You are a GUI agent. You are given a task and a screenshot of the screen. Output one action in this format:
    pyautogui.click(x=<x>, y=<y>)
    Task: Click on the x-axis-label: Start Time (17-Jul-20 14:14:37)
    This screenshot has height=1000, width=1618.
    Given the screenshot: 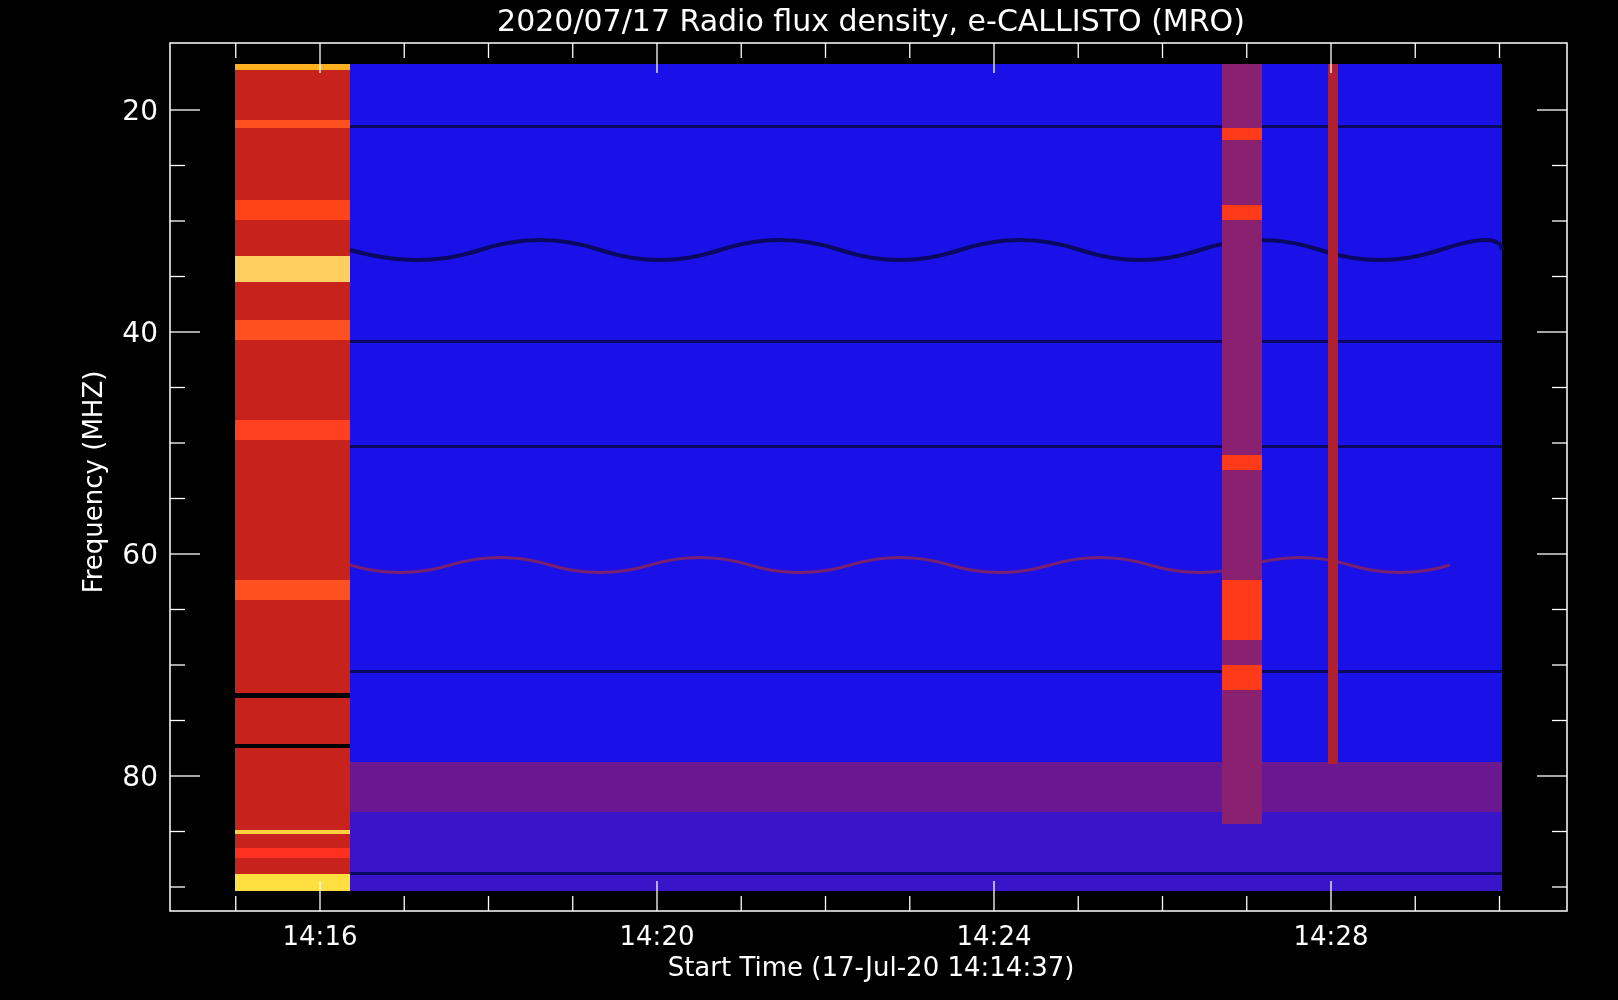 What is the action you would take?
    pyautogui.click(x=871, y=967)
    